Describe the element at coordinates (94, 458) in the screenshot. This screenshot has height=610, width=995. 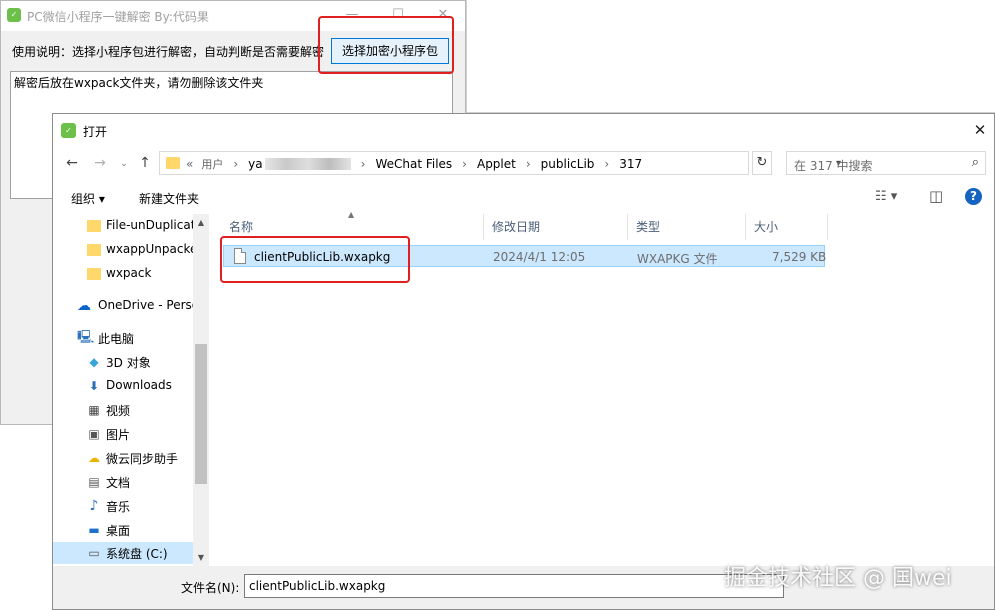
I see `weiyun-icon: ☁` at that location.